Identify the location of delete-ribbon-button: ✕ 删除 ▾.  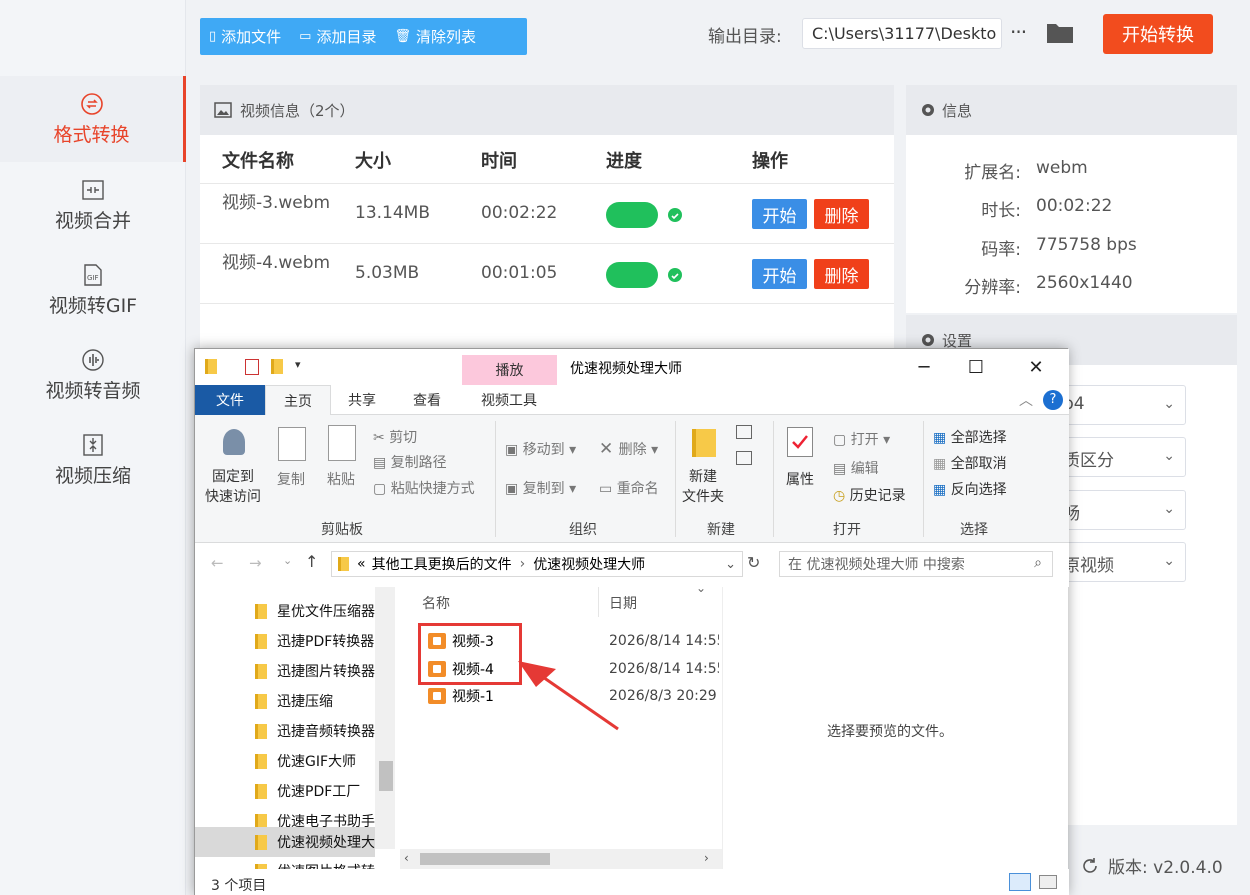
(628, 449).